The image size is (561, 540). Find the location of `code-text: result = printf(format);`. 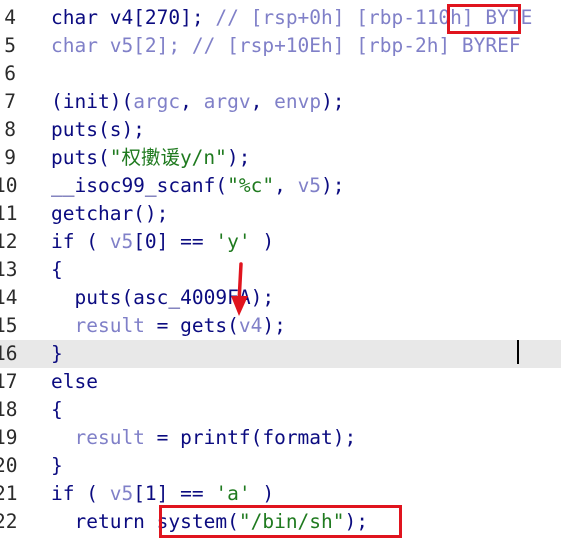

code-text: result = printf(format); is located at coordinates (203, 438).